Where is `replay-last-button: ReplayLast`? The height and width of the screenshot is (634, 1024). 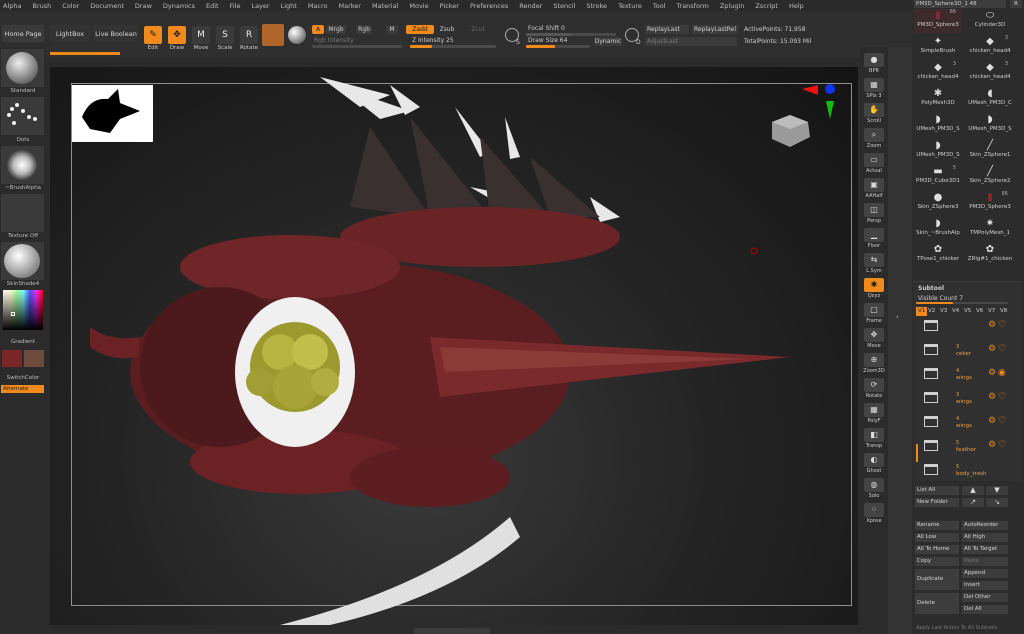 replay-last-button: ReplayLast is located at coordinates (667, 29).